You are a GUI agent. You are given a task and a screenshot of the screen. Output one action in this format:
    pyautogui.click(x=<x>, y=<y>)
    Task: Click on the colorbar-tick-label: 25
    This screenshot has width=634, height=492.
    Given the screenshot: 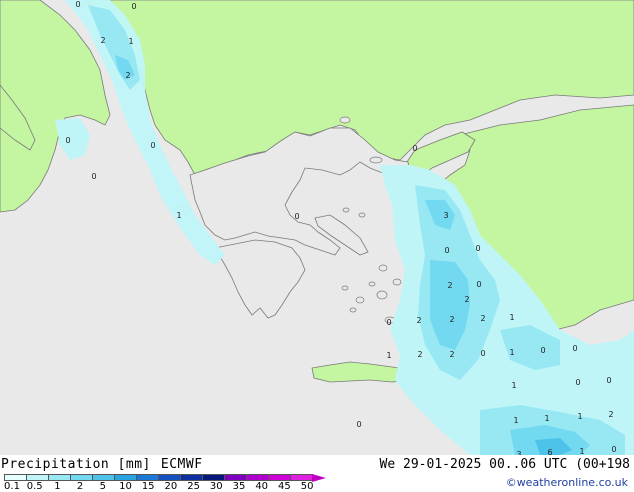 What is the action you would take?
    pyautogui.click(x=193, y=486)
    